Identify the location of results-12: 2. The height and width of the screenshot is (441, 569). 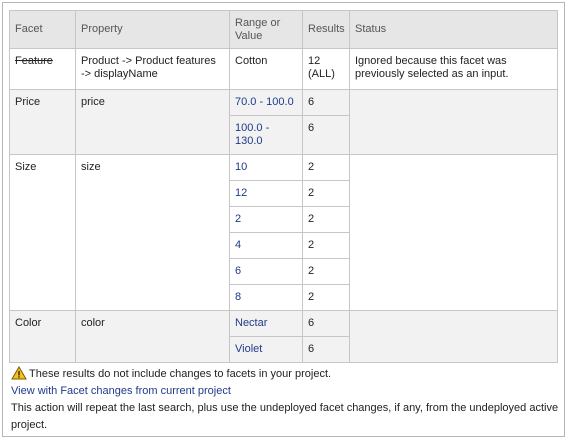
(326, 193).